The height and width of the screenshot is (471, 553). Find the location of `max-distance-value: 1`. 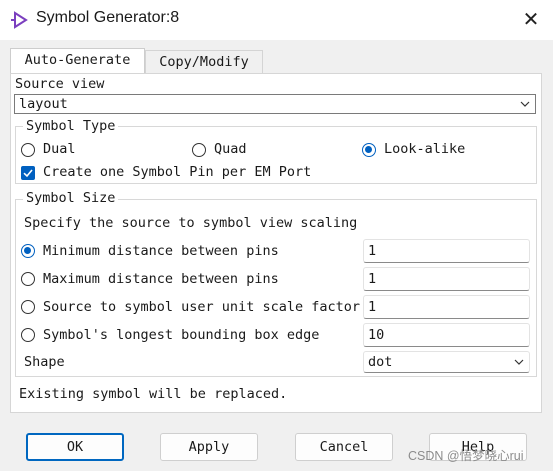

max-distance-value: 1 is located at coordinates (372, 279).